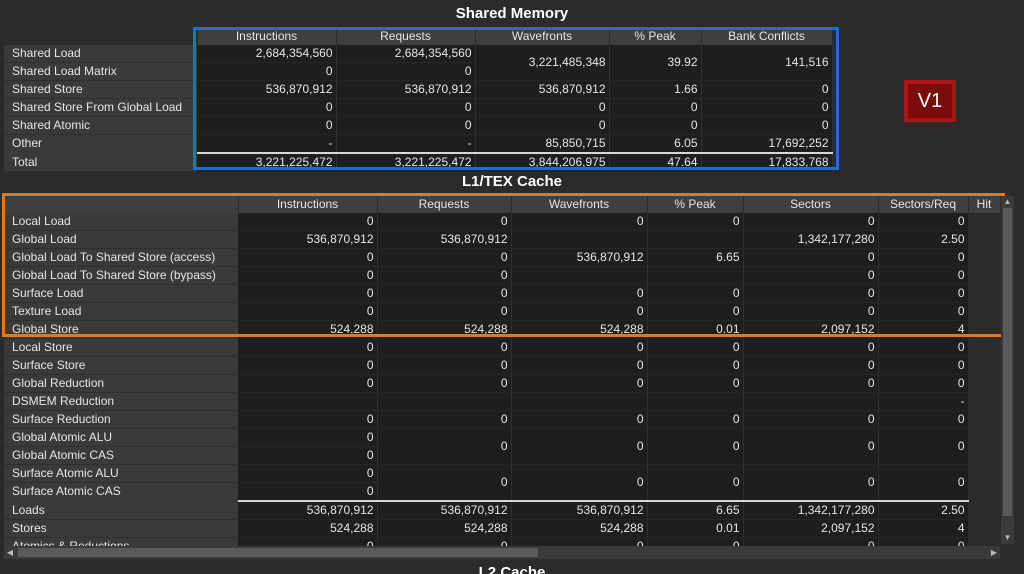 This screenshot has height=574, width=1024. Describe the element at coordinates (100, 71) in the screenshot. I see `row-label: Shared Load Matrix` at that location.